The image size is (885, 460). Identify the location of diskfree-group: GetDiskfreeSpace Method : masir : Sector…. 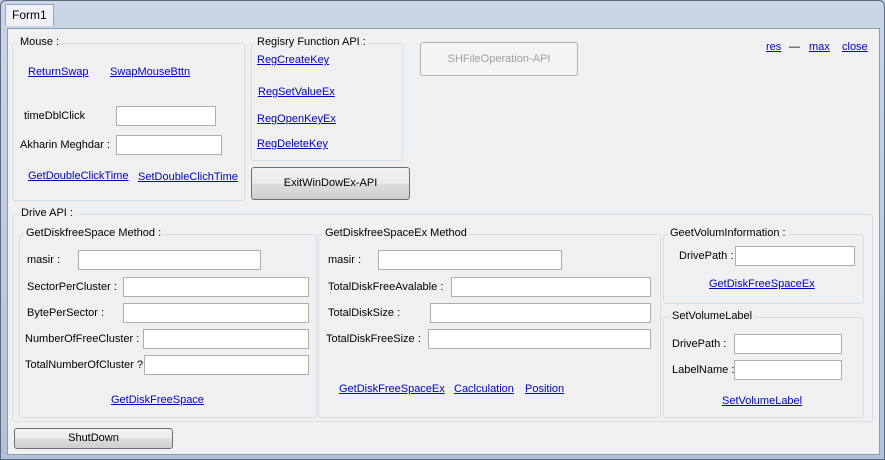
(168, 322).